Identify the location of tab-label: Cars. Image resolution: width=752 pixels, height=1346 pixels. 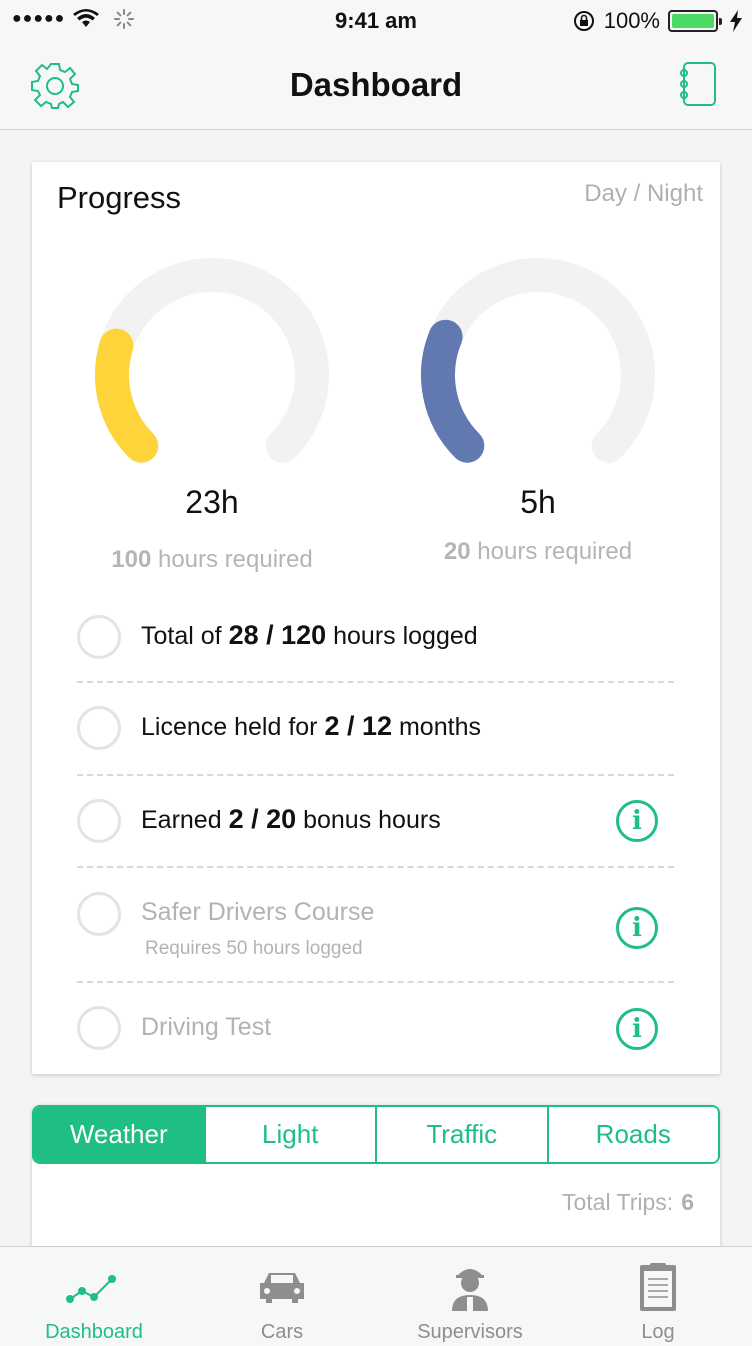
(282, 1332).